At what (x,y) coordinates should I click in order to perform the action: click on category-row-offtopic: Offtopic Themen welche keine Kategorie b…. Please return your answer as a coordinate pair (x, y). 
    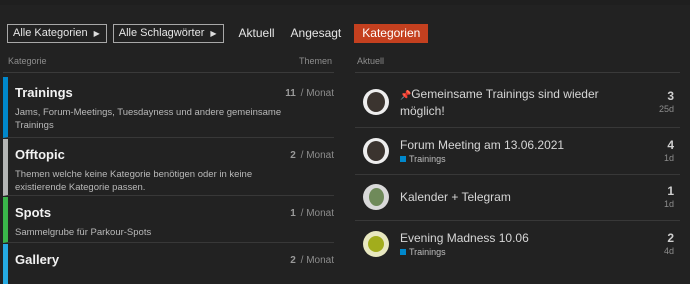
    Looking at the image, I should click on (168, 167).